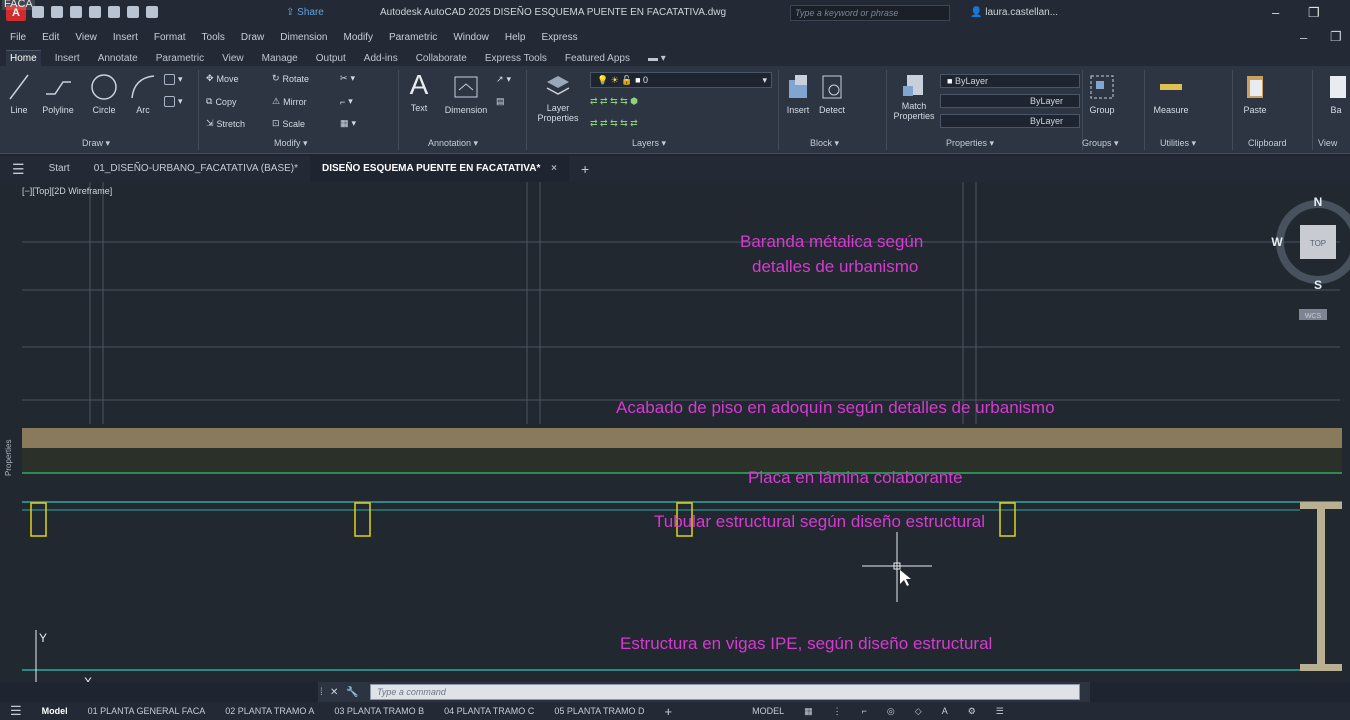 This screenshot has width=1350, height=720. Describe the element at coordinates (614, 101) in the screenshot. I see `layer-tools-row-1: ⇄ ⇄ ⇆ ⇆ ⬢` at that location.